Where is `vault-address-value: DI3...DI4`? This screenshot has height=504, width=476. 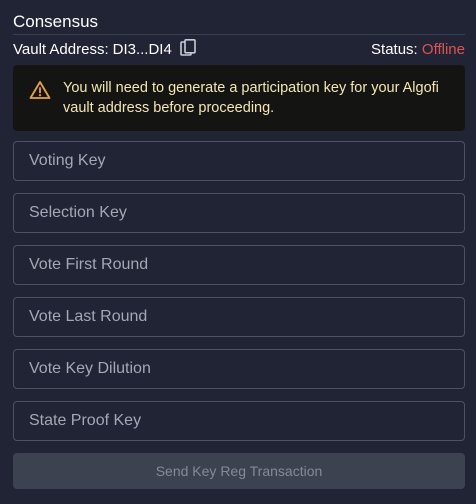 vault-address-value: DI3...DI4 is located at coordinates (142, 49).